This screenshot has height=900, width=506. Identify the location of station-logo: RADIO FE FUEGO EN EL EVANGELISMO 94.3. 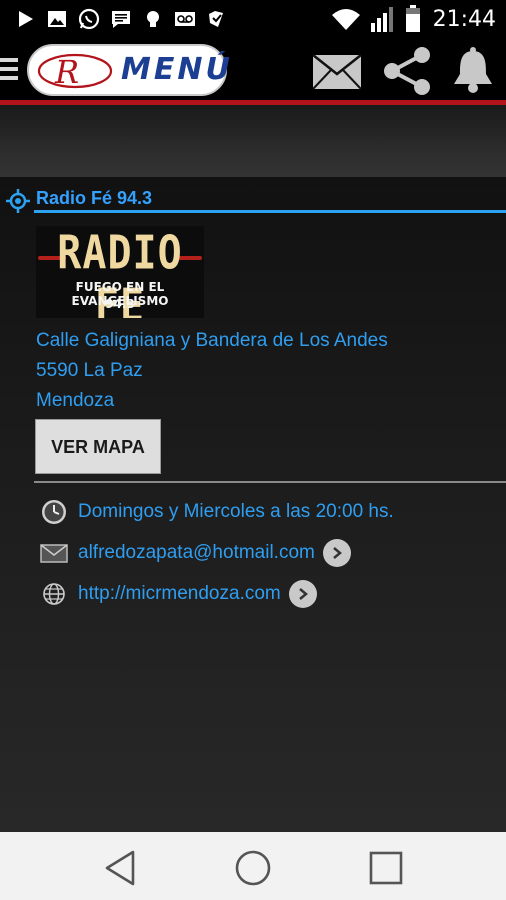
(120, 272).